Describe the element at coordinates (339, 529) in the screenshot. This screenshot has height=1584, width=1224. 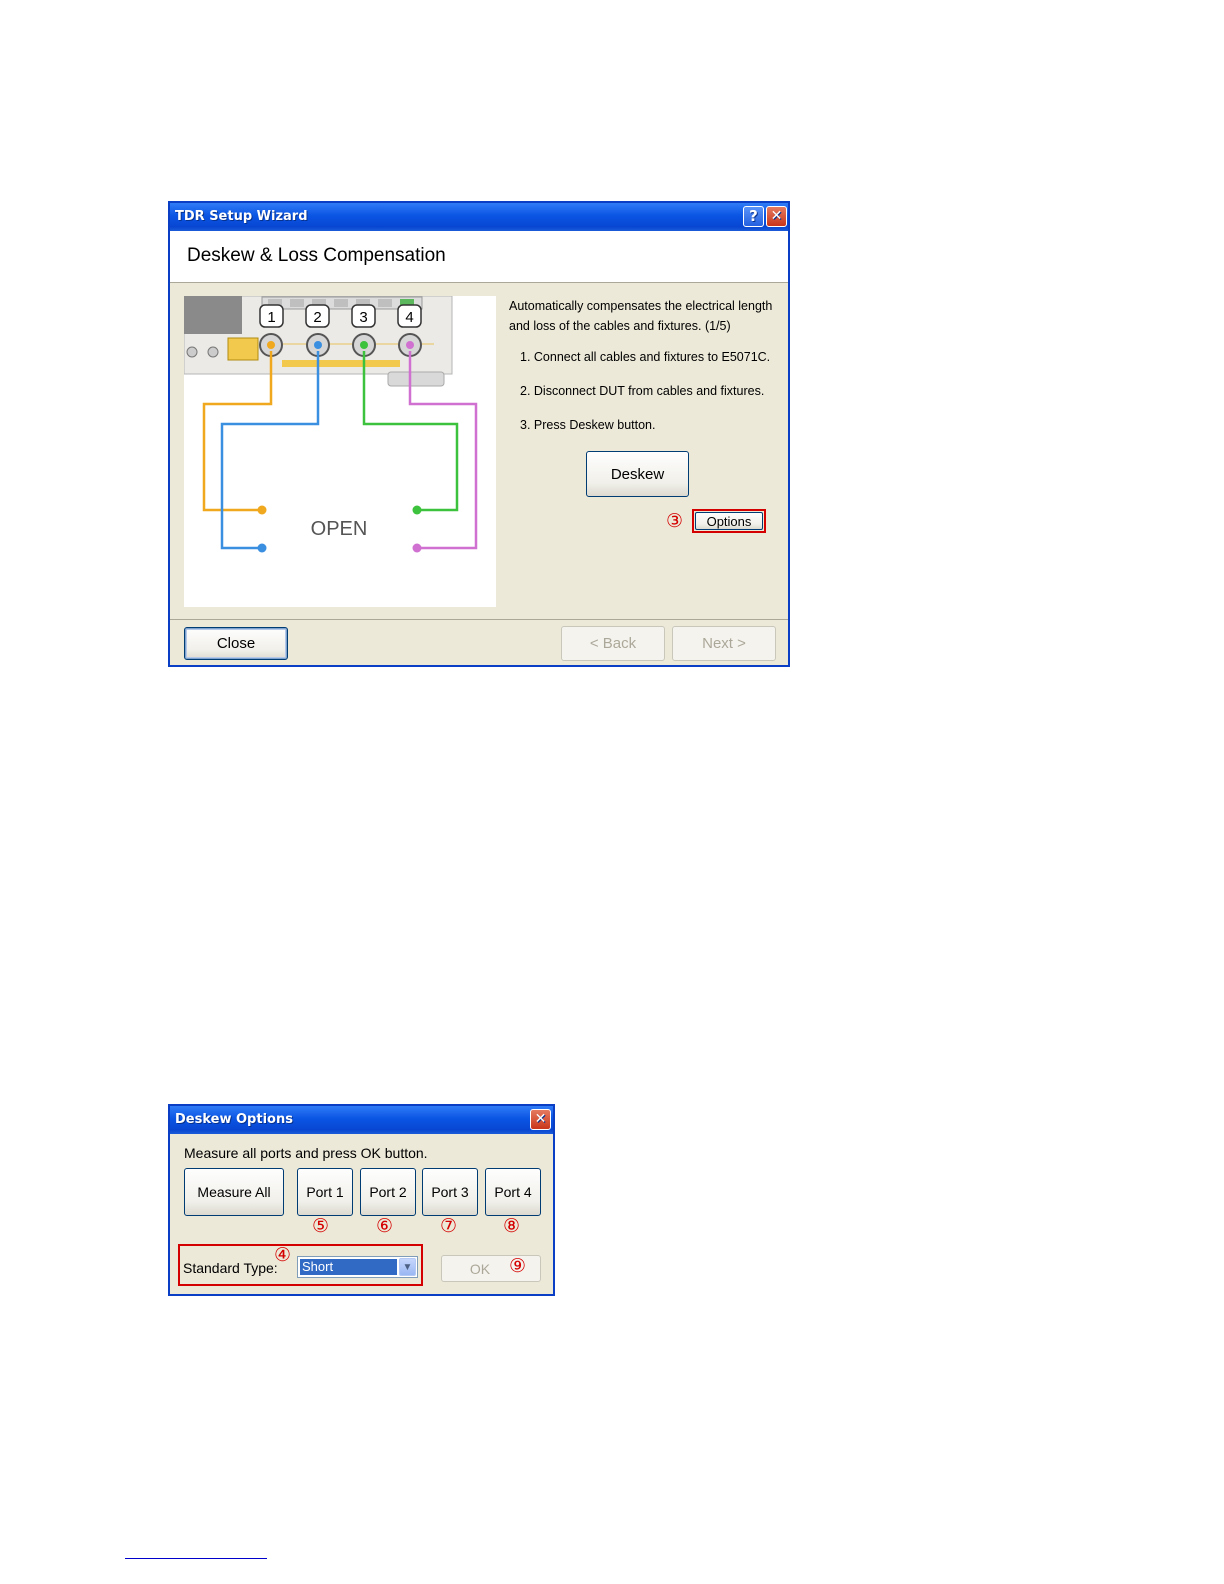
I see `open-label: OPEN` at that location.